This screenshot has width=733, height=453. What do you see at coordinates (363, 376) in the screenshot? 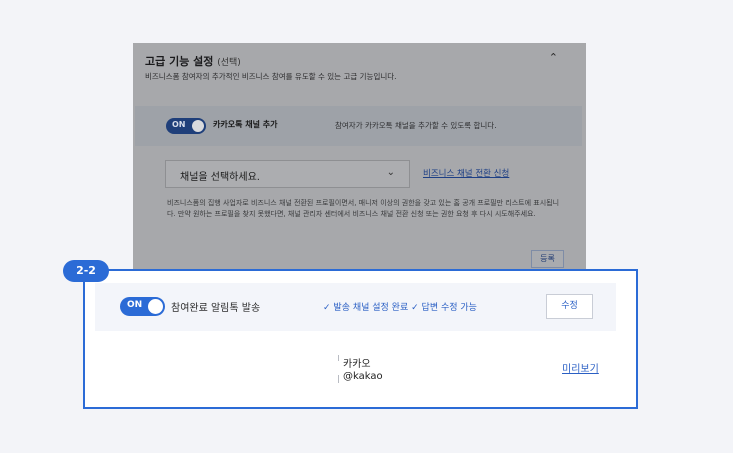
I see `sender-id: @kakao` at bounding box center [363, 376].